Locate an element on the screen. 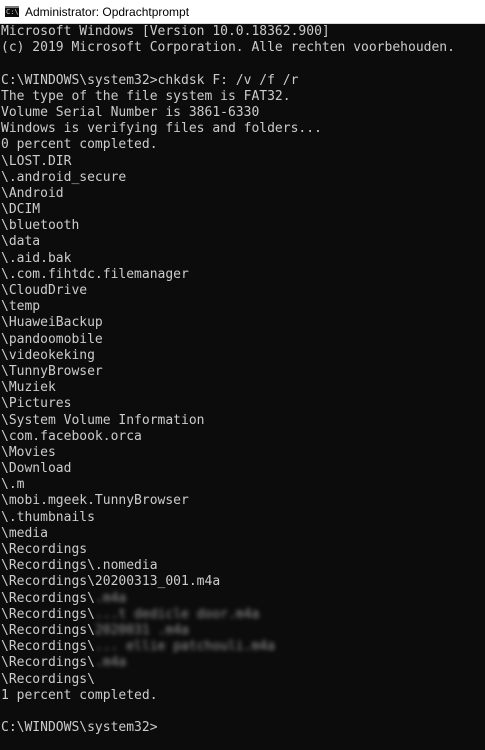  console-line: \Android is located at coordinates (243, 194).